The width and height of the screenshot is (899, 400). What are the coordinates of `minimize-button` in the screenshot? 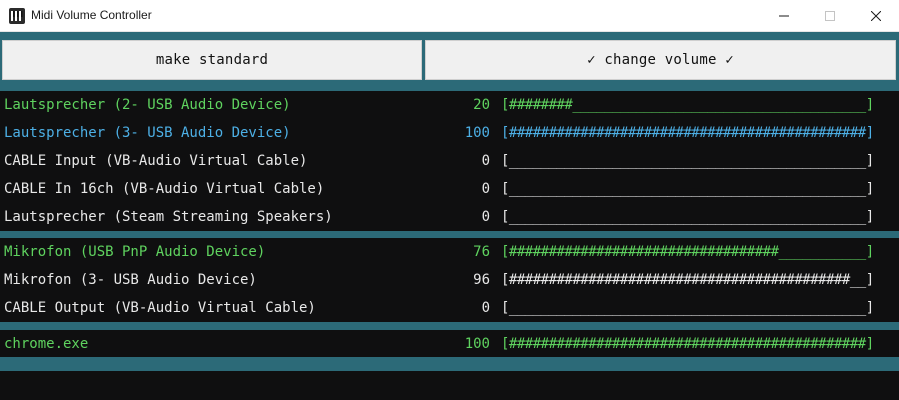 It's located at (784, 16).